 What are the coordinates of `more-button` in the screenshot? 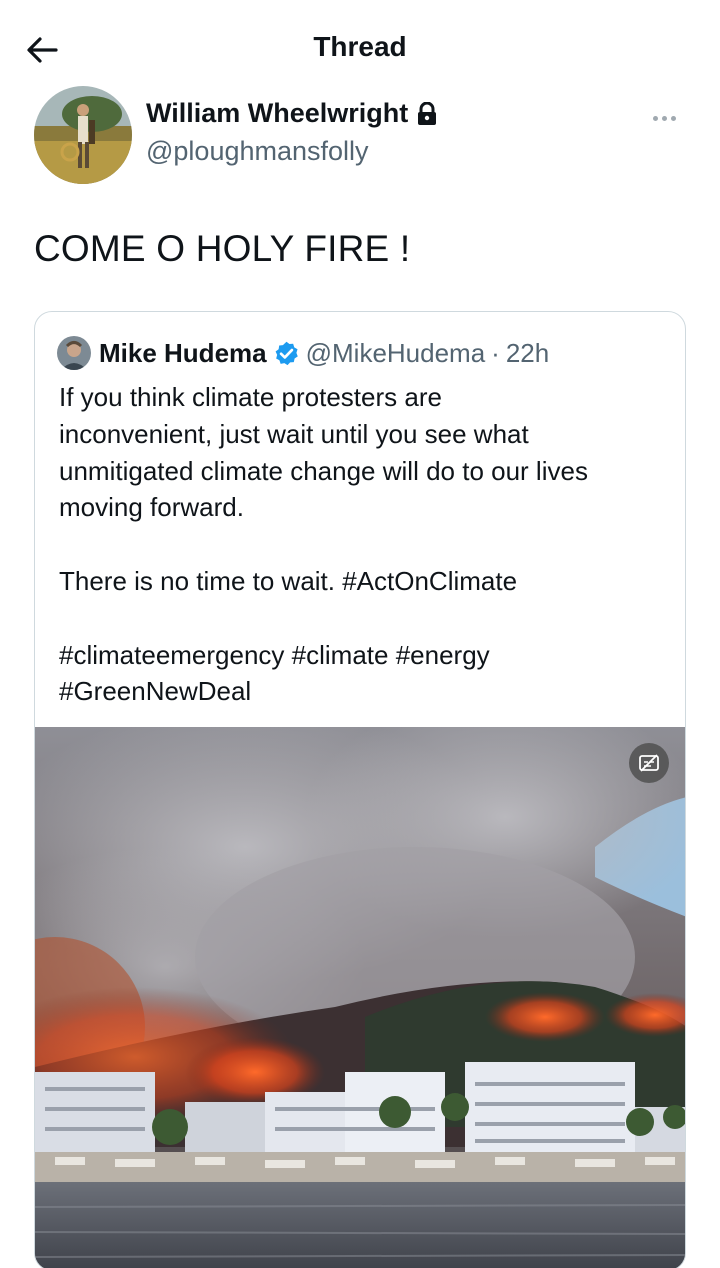 It's located at (664, 118).